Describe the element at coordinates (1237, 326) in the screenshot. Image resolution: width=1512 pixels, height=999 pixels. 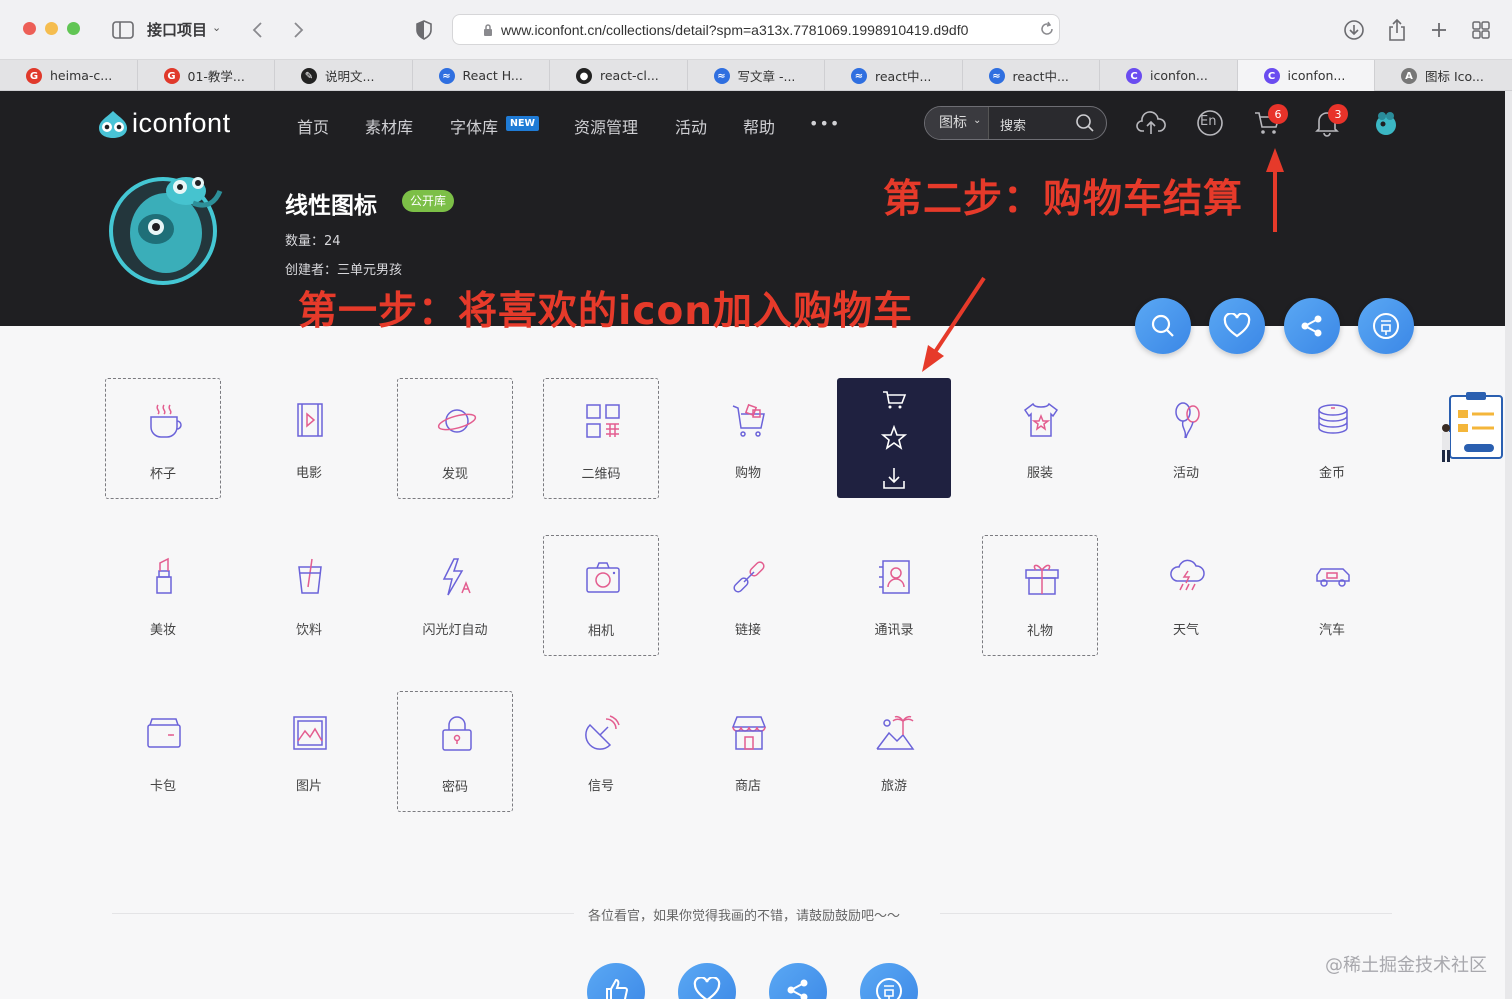
I see `fab-favorite-button` at that location.